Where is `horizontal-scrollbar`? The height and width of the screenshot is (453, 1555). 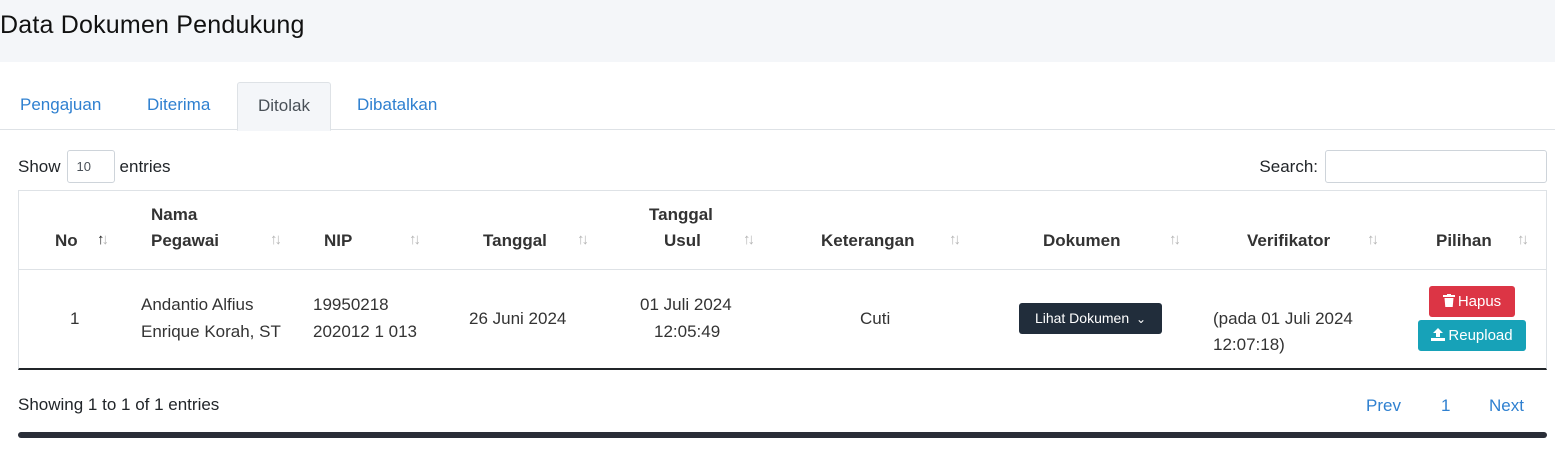 horizontal-scrollbar is located at coordinates (782, 435).